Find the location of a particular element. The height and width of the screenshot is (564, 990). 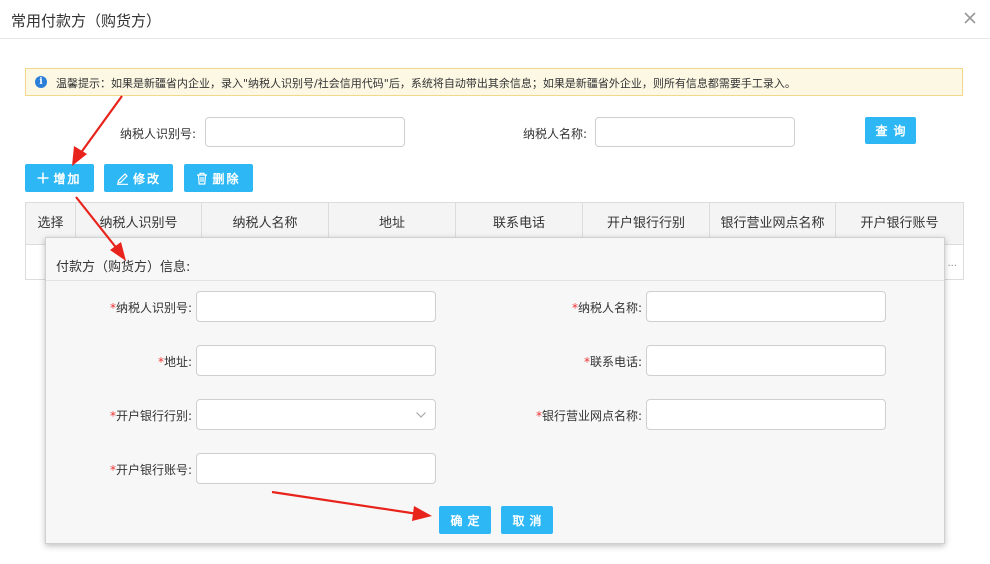

search-taxid-label: 纳税人识别号: is located at coordinates (158, 134).